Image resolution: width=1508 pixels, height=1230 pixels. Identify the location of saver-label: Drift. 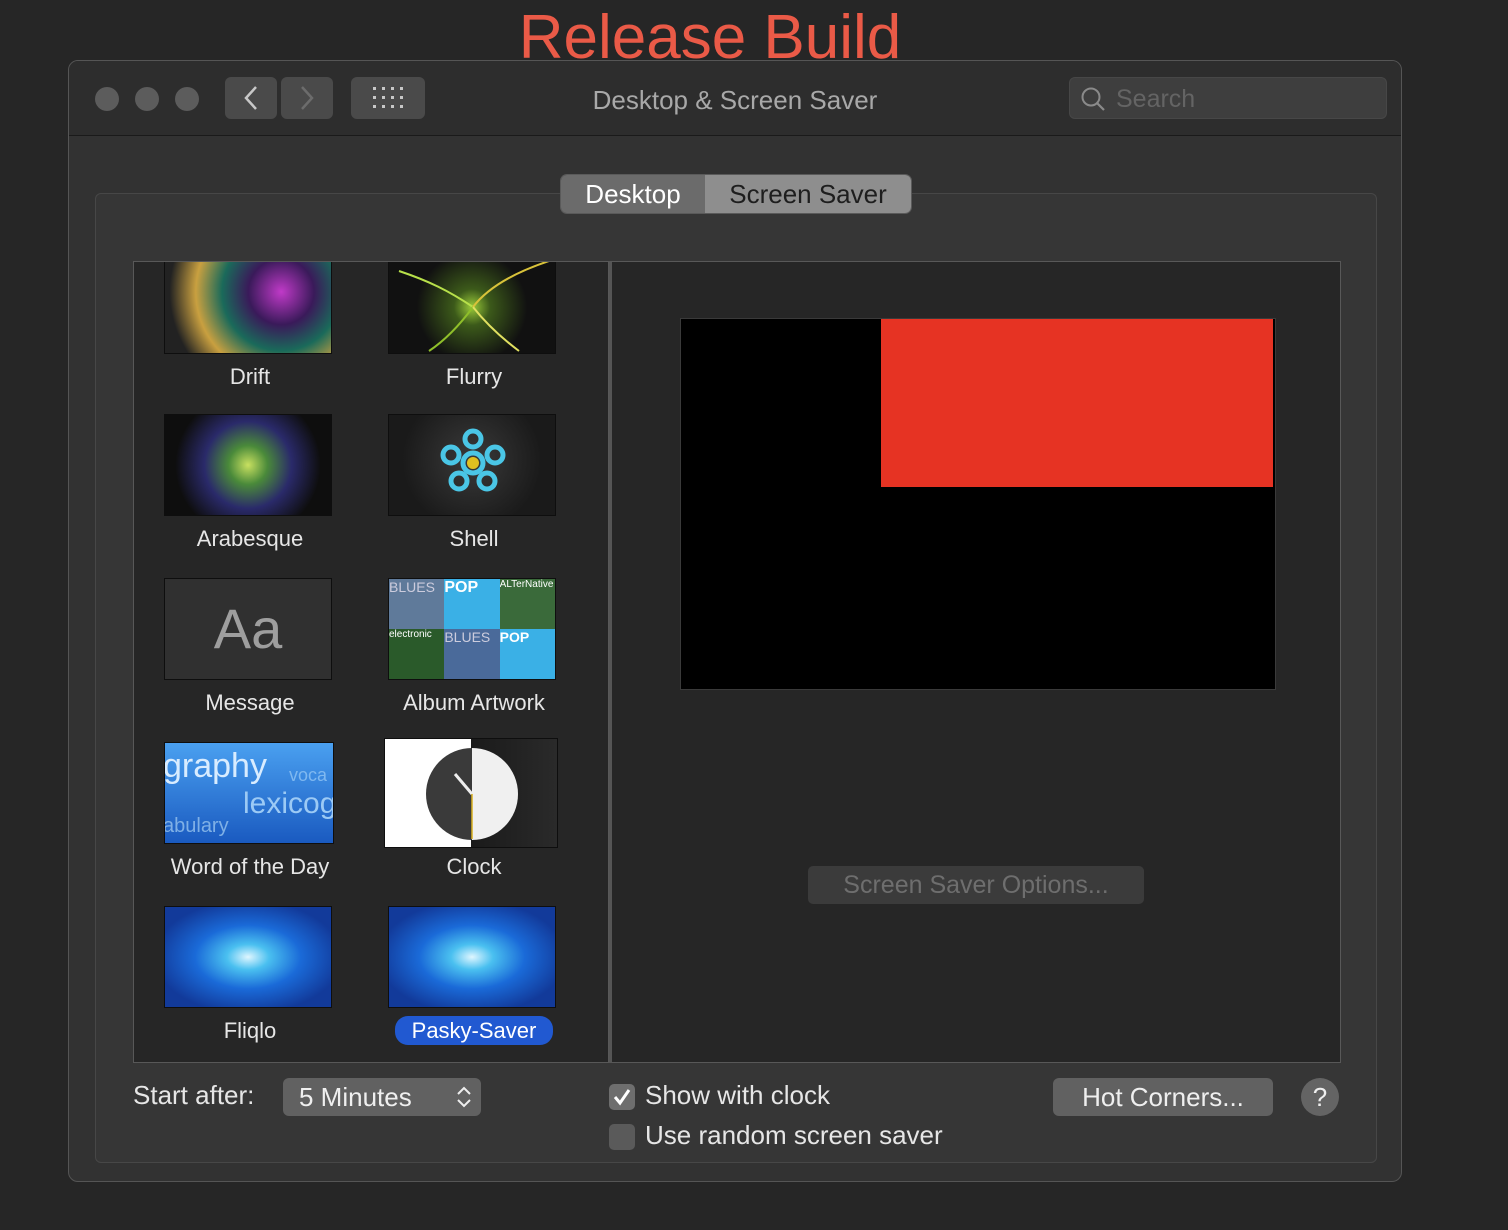
(250, 376).